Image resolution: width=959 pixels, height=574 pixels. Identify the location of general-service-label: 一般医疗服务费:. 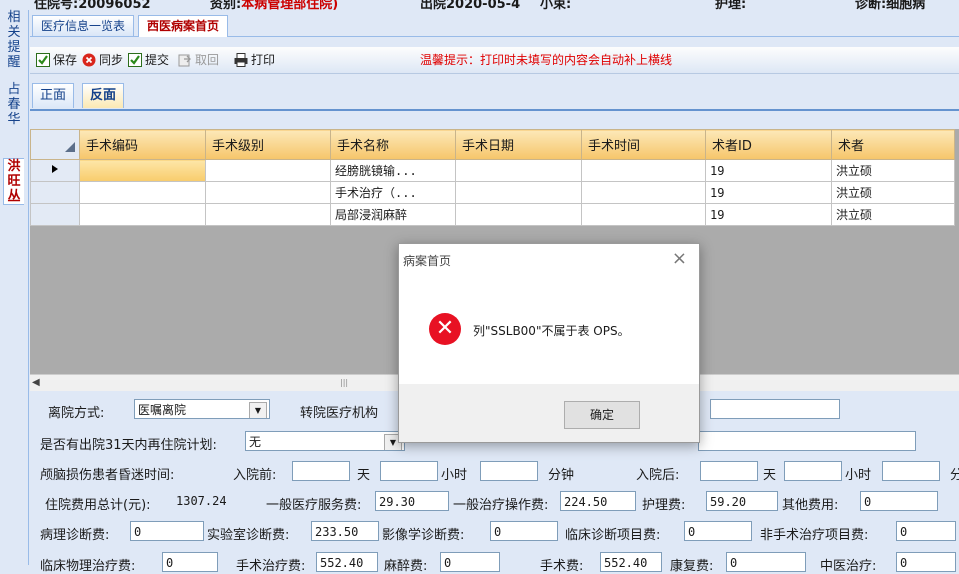
(314, 505).